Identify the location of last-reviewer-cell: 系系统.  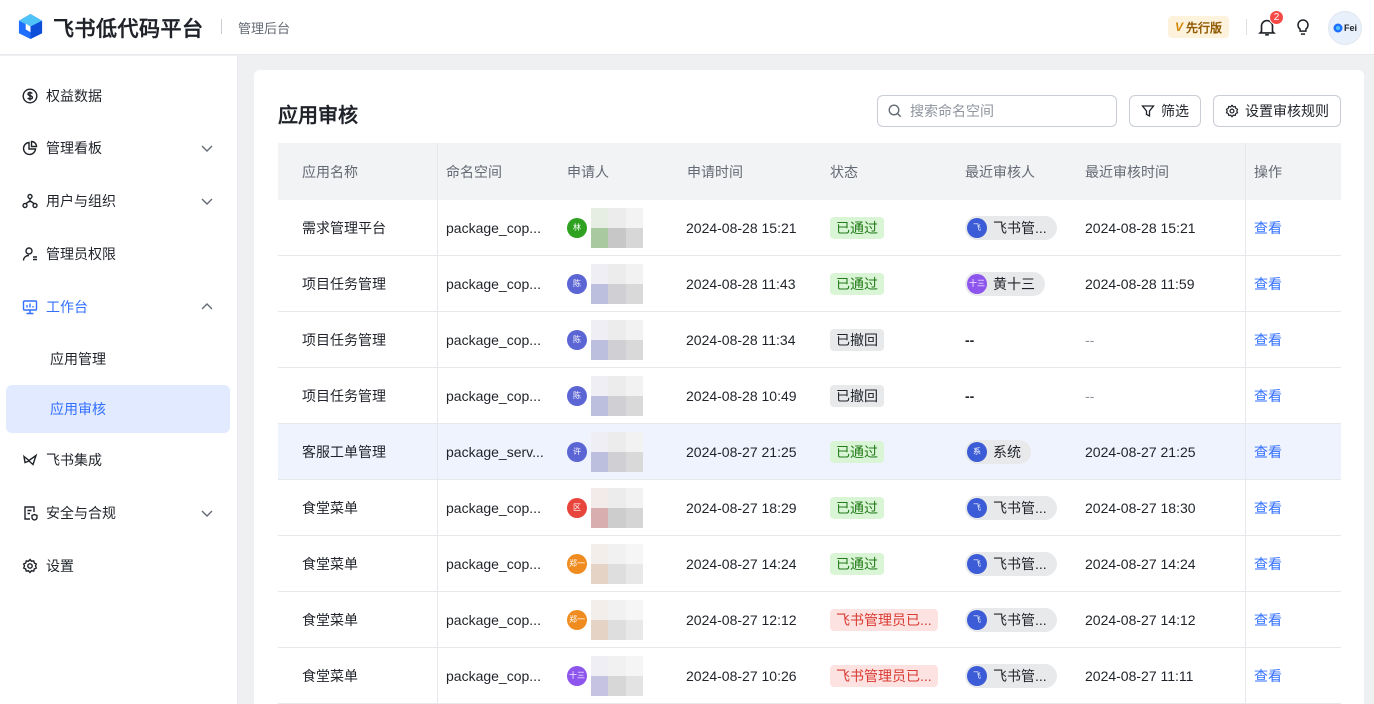
(1020, 451).